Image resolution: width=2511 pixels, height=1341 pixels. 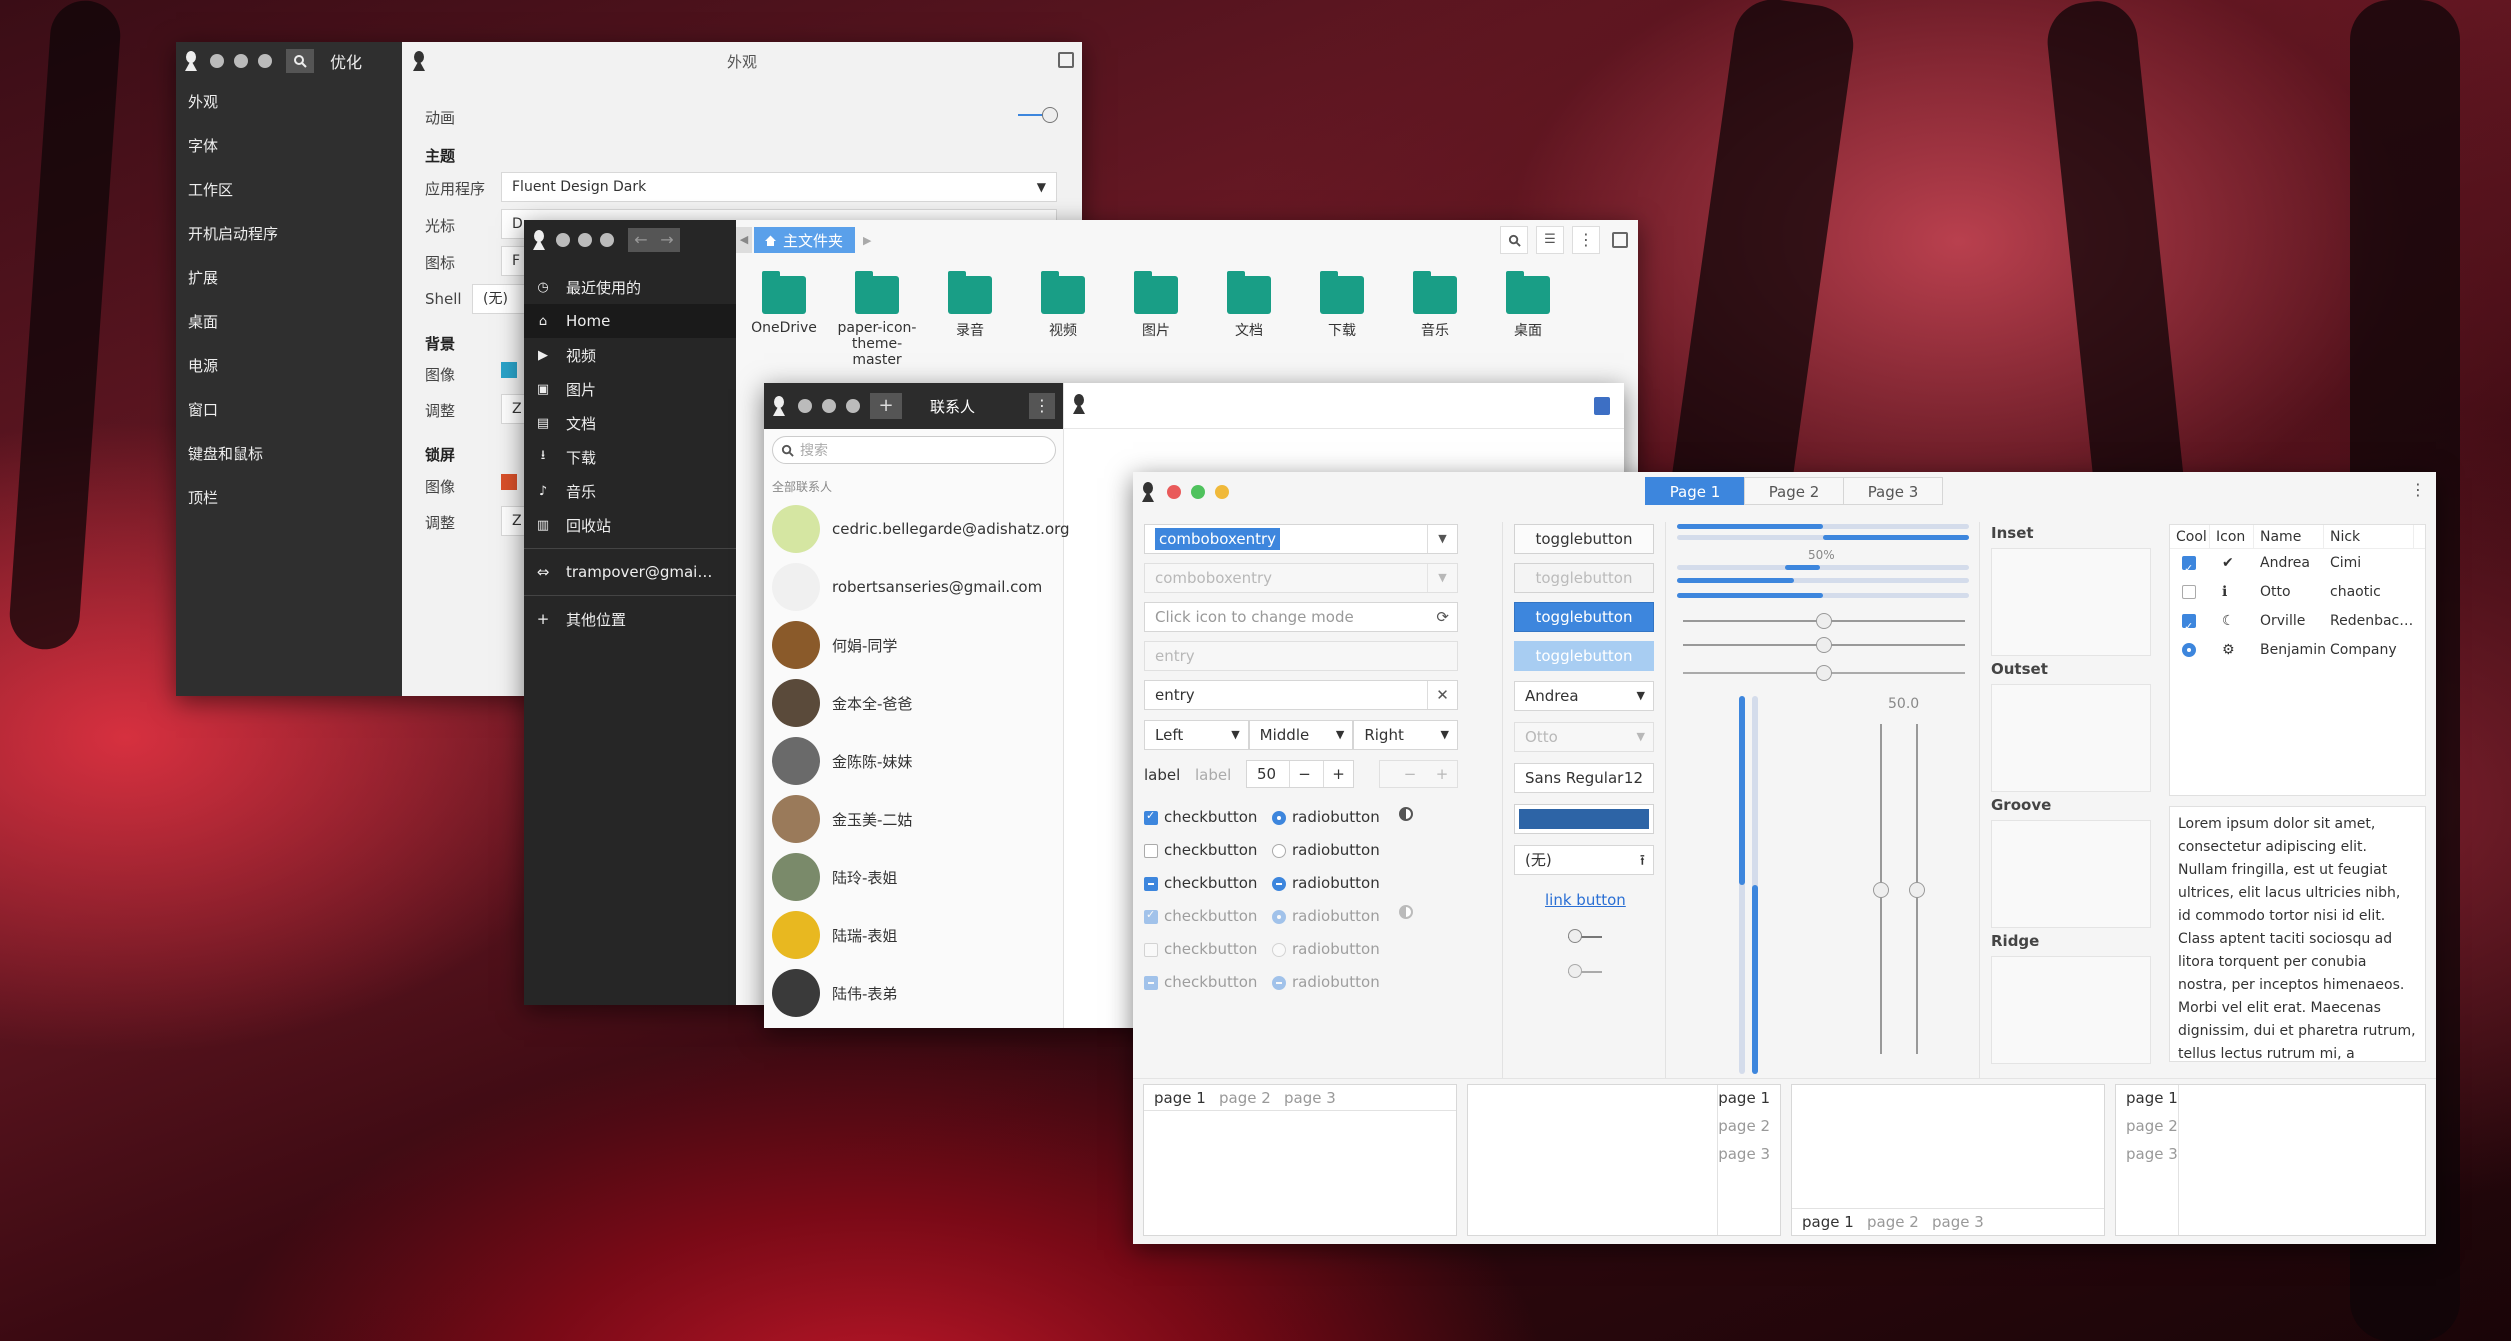 I want to click on notebook-right-tab-1: page 1, so click(x=1744, y=1098).